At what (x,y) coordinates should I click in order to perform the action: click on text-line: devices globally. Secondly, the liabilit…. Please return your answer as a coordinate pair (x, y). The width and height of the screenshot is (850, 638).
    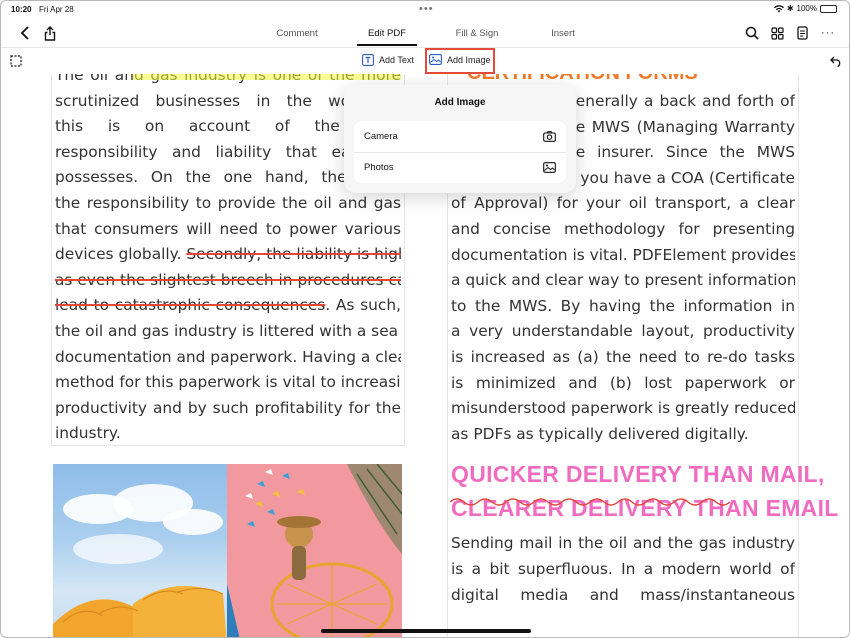
    Looking at the image, I should click on (228, 255).